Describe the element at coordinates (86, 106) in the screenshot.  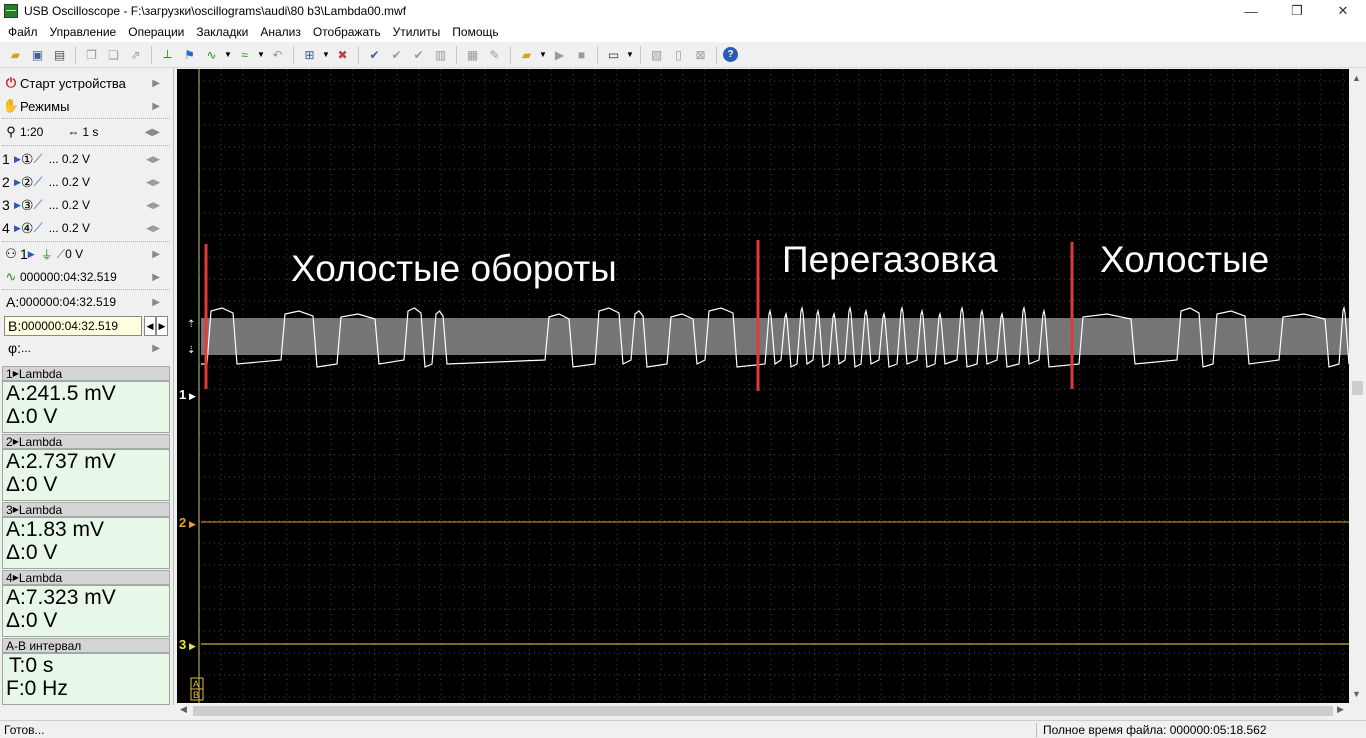
I see `modes-item: ✋ Режимы ▶` at that location.